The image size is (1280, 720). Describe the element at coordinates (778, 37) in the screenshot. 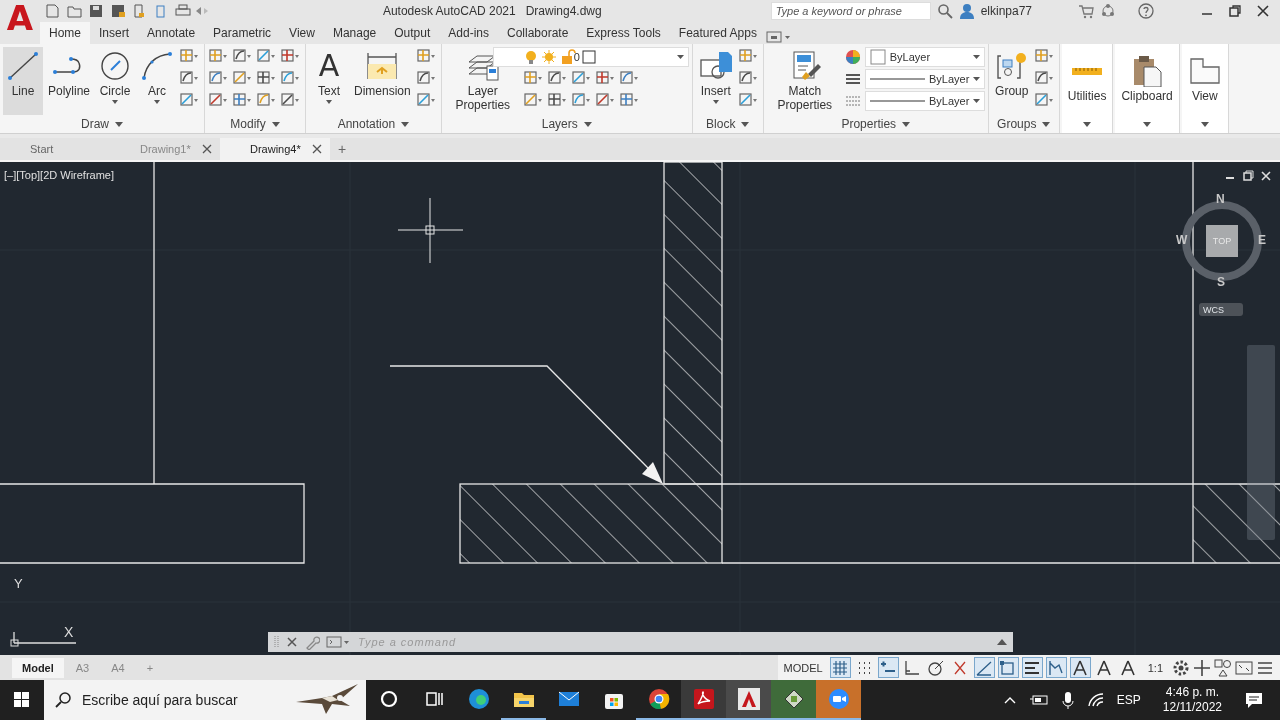

I see `panel-toggle-icon` at that location.